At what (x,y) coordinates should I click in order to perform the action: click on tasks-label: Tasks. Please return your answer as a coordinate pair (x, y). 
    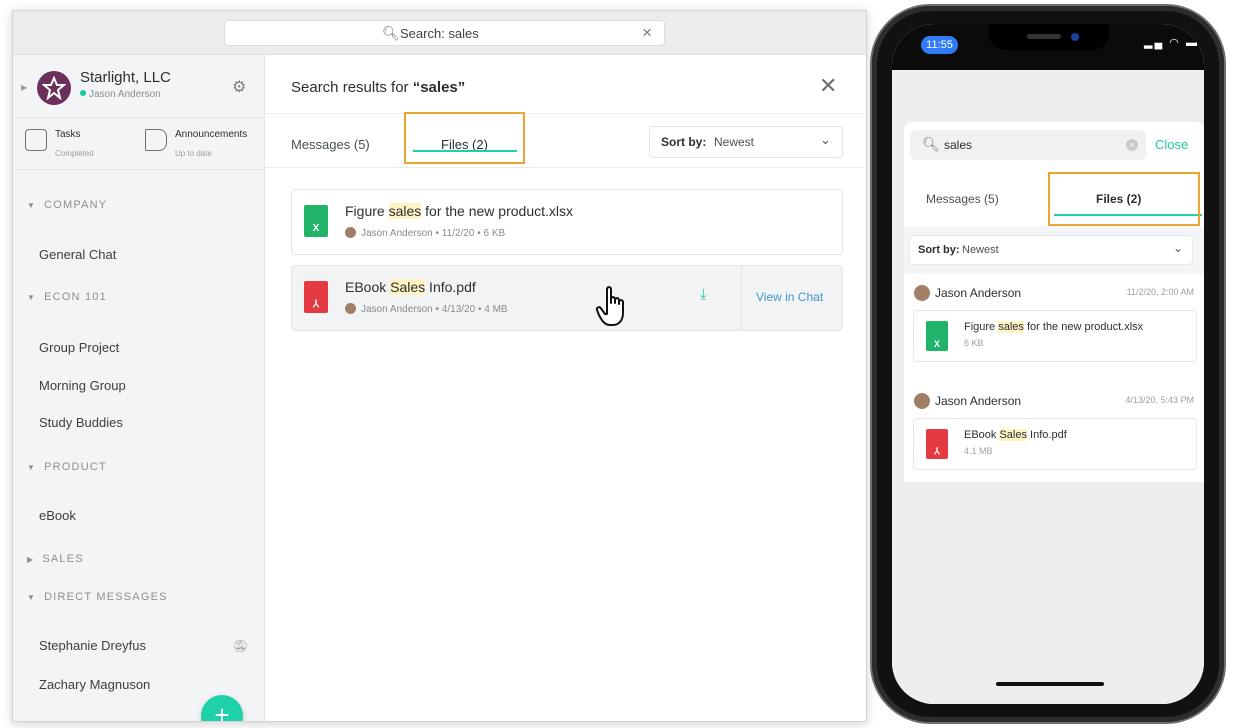
    Looking at the image, I should click on (68, 134).